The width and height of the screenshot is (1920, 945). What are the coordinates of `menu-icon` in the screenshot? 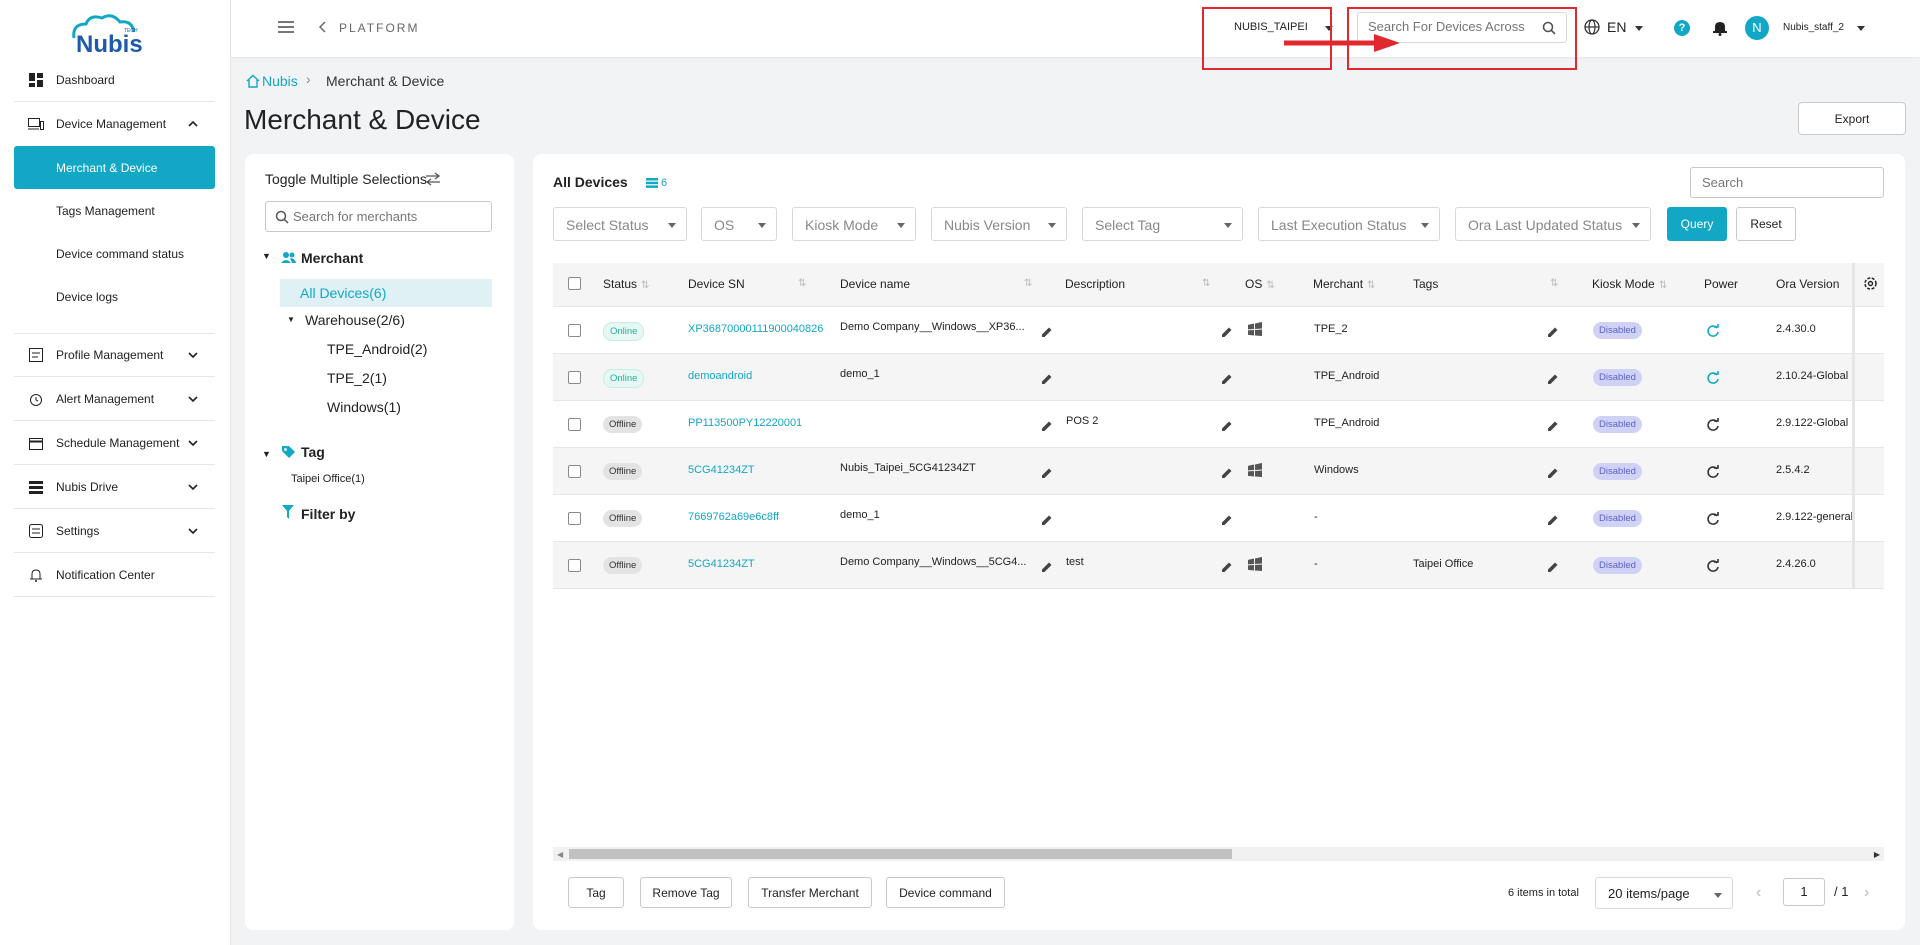 It's located at (286, 28).